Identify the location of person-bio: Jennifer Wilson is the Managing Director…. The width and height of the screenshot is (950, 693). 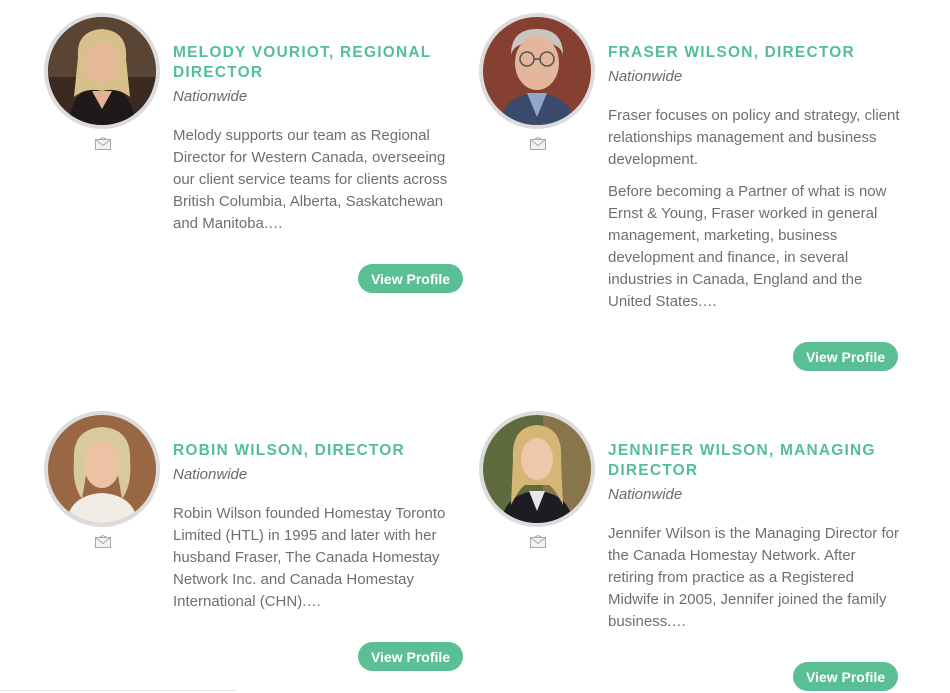
(756, 583).